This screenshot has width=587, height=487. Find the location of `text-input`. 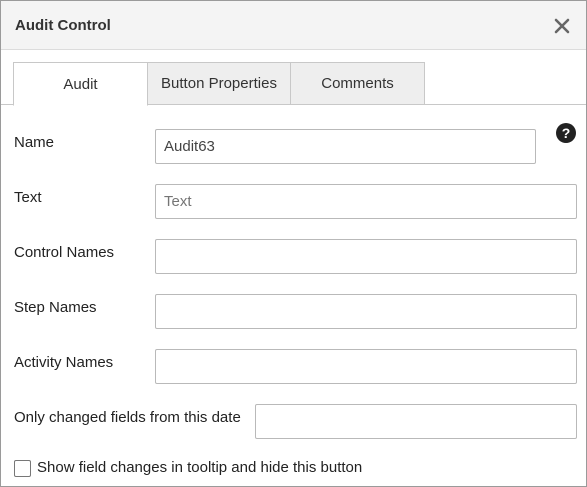

text-input is located at coordinates (366, 201).